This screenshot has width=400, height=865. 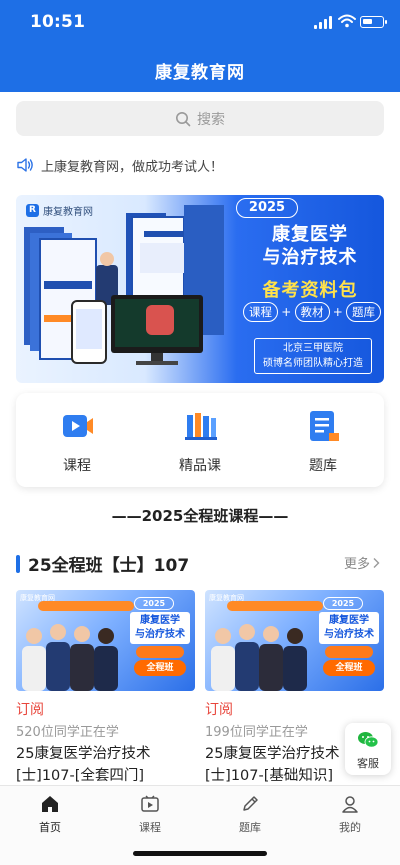 What do you see at coordinates (25, 165) in the screenshot?
I see `speaker-icon` at bounding box center [25, 165].